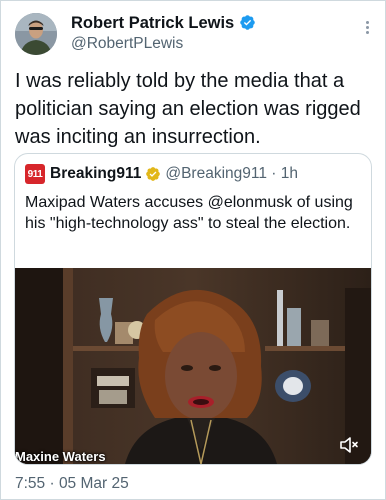 The width and height of the screenshot is (386, 500). I want to click on author-handle: @RobertPLewis, so click(127, 44).